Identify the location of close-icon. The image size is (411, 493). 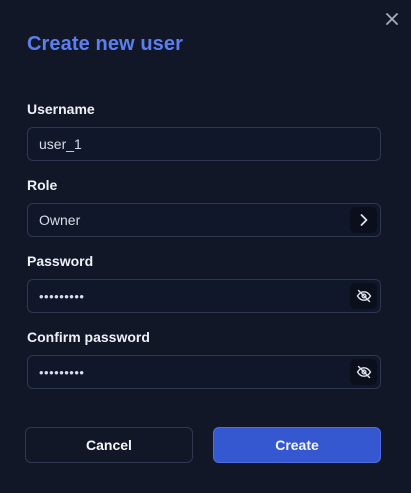
(392, 19).